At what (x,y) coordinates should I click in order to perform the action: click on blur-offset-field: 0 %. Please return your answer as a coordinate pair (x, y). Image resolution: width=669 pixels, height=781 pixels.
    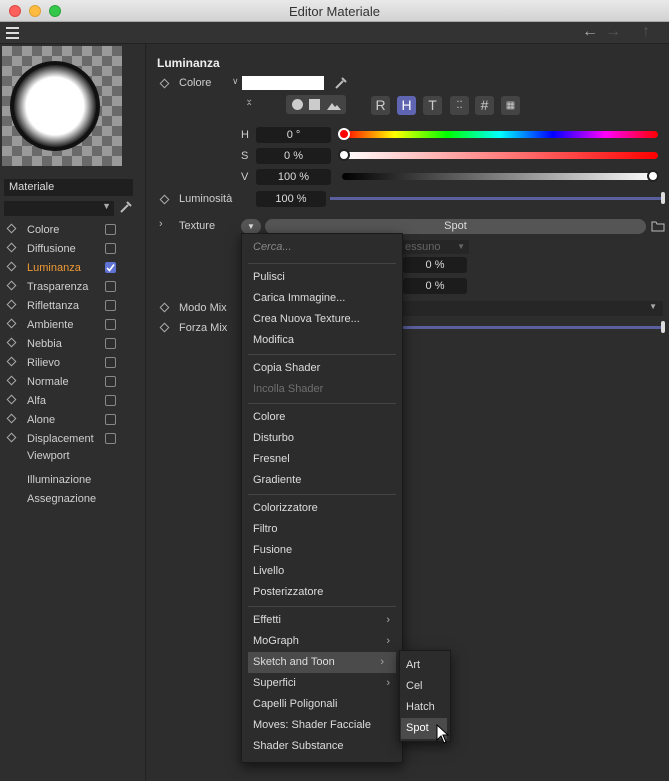
    Looking at the image, I should click on (435, 265).